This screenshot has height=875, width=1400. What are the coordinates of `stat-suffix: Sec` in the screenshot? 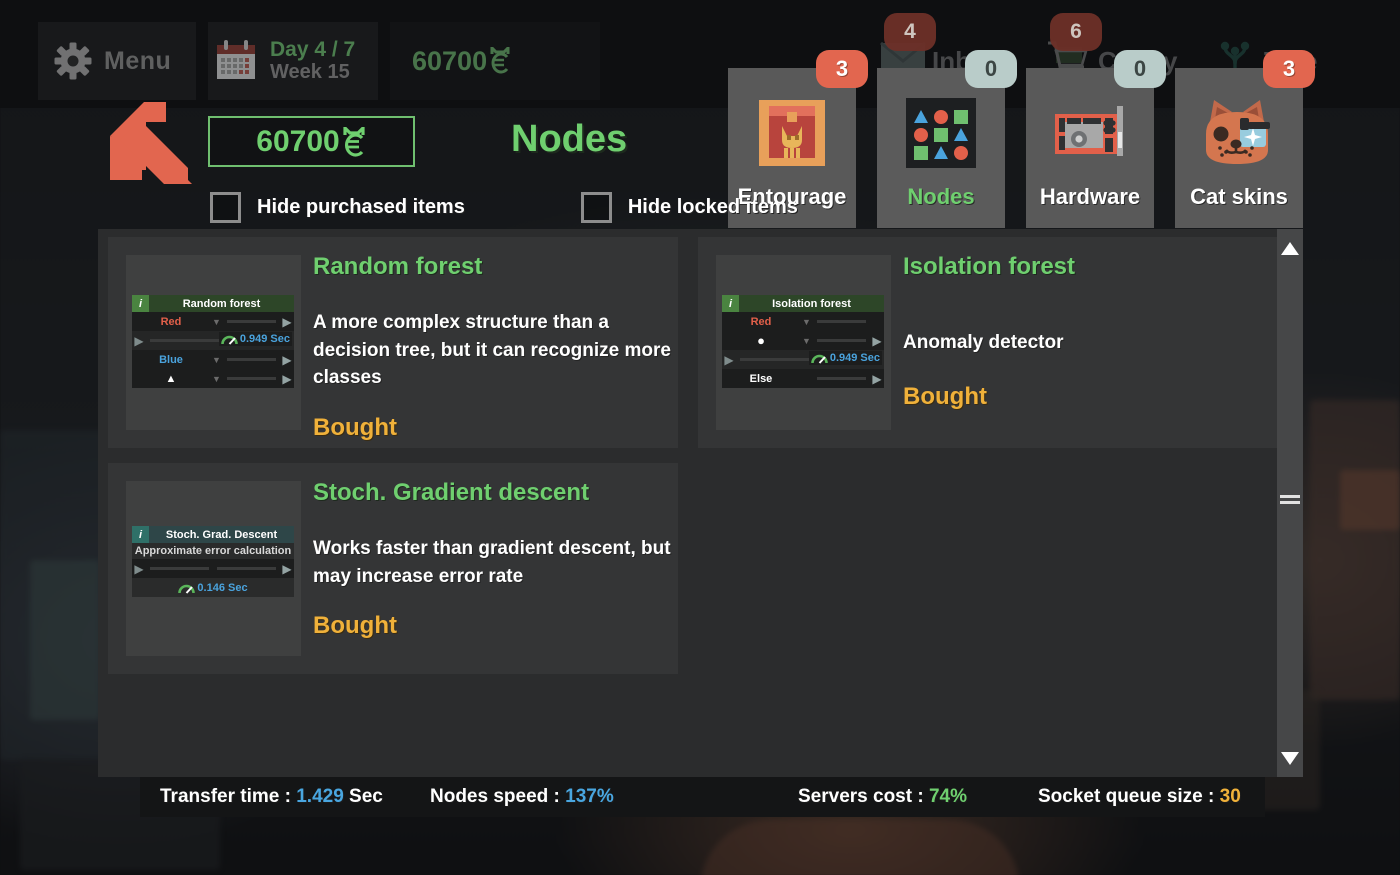 It's located at (363, 796).